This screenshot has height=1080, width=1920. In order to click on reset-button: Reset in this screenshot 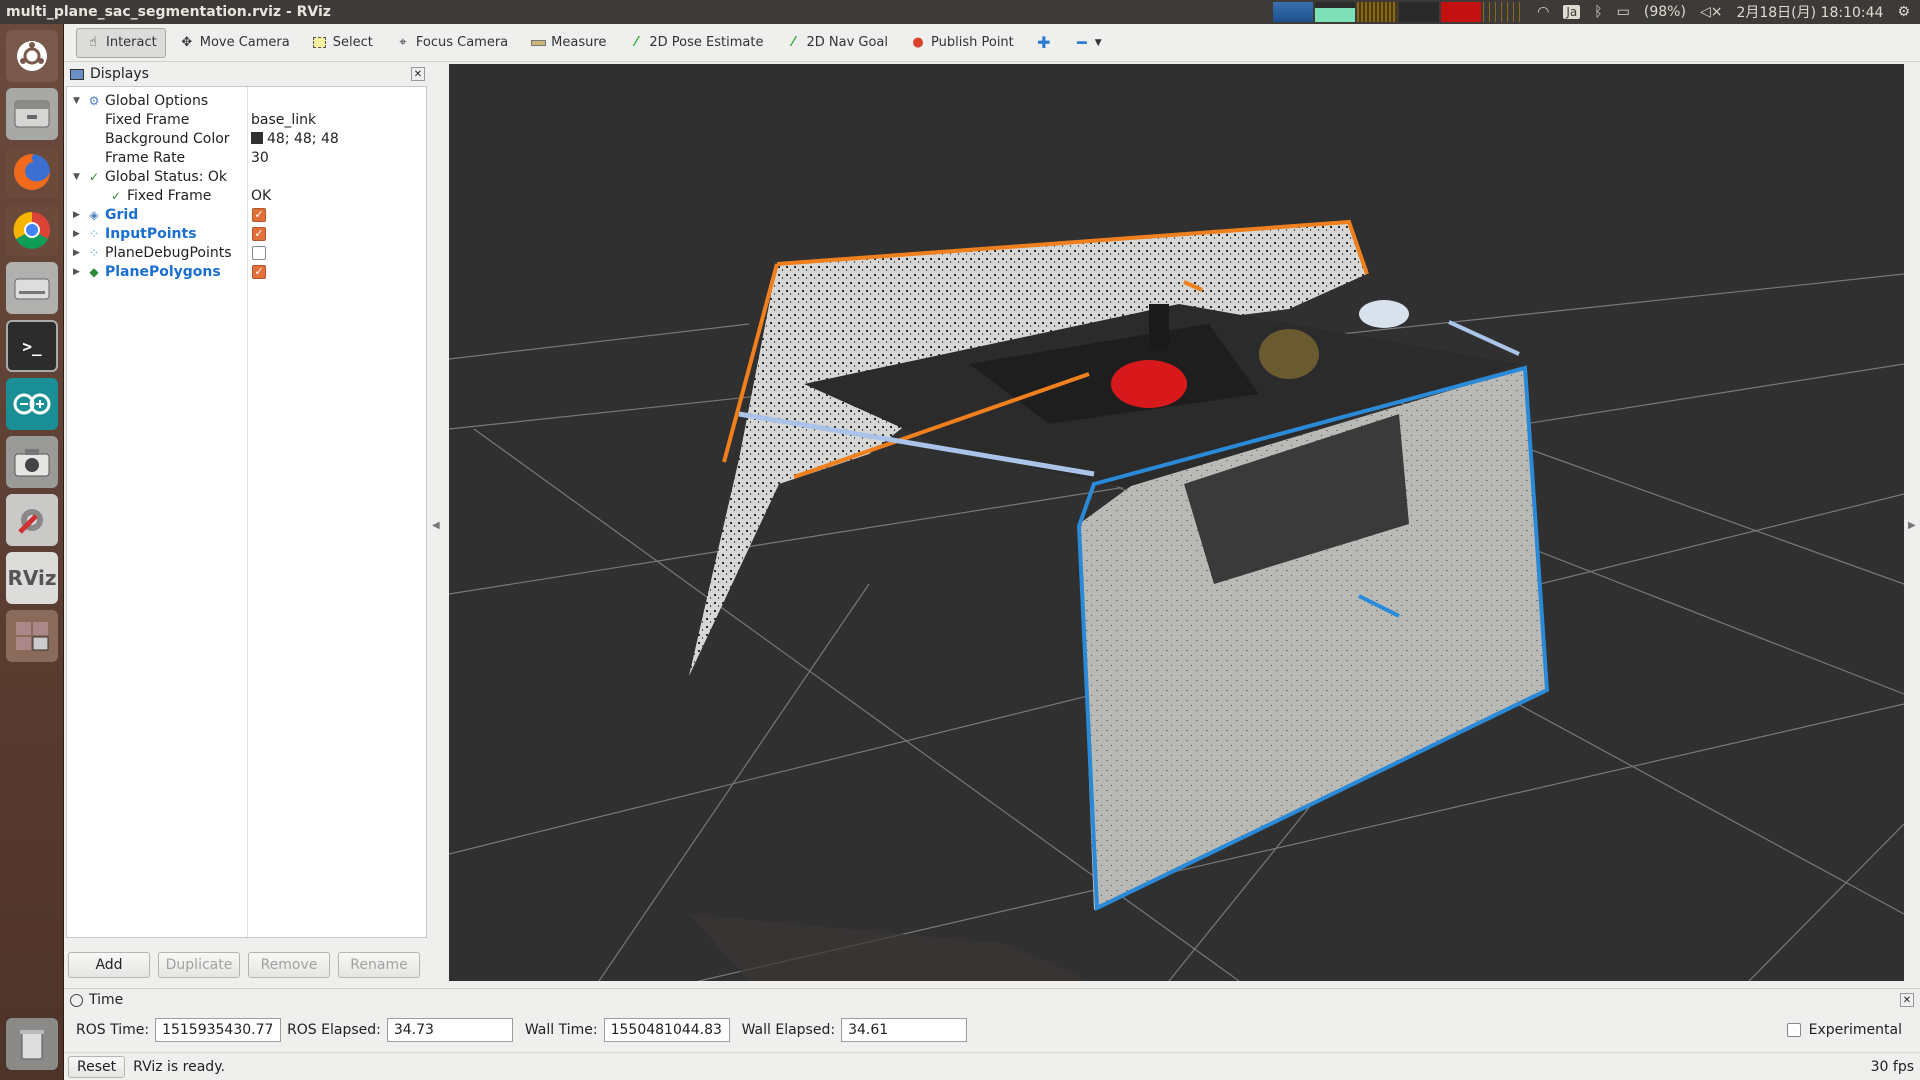, I will do `click(97, 1066)`.